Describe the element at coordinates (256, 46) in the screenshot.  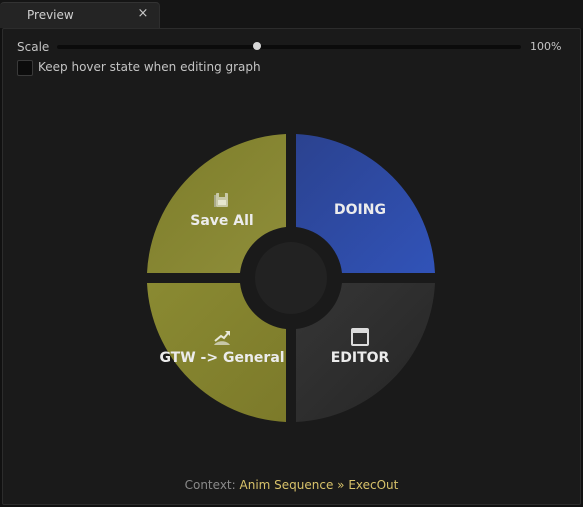
I see `scale-slider-thumb` at that location.